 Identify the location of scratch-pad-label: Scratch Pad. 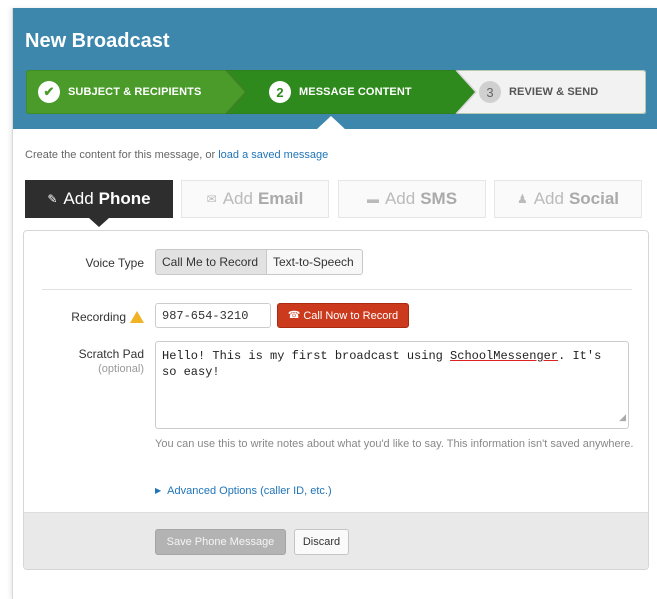
(111, 354).